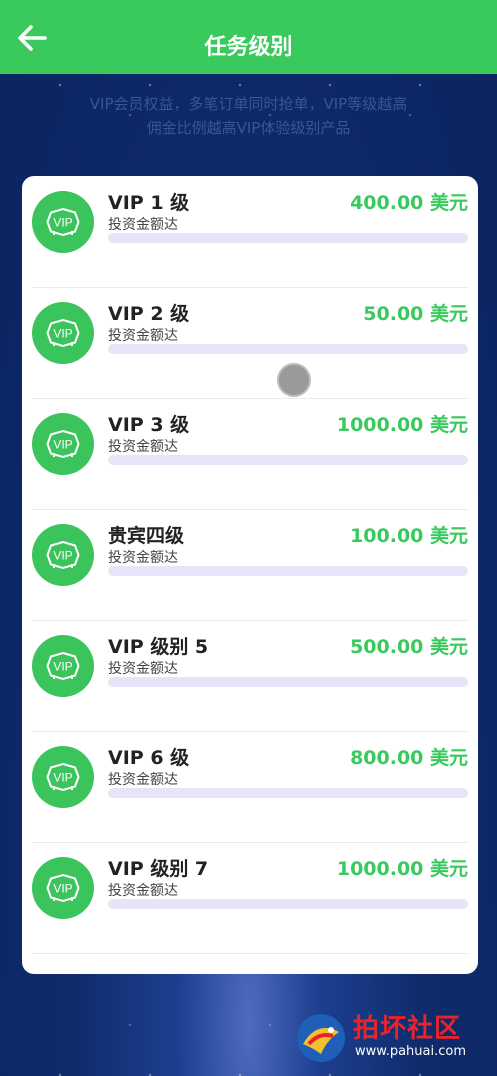  Describe the element at coordinates (250, 565) in the screenshot. I see `level-row: VIP 贵宾四级投资金额达 100.00 美元` at that location.